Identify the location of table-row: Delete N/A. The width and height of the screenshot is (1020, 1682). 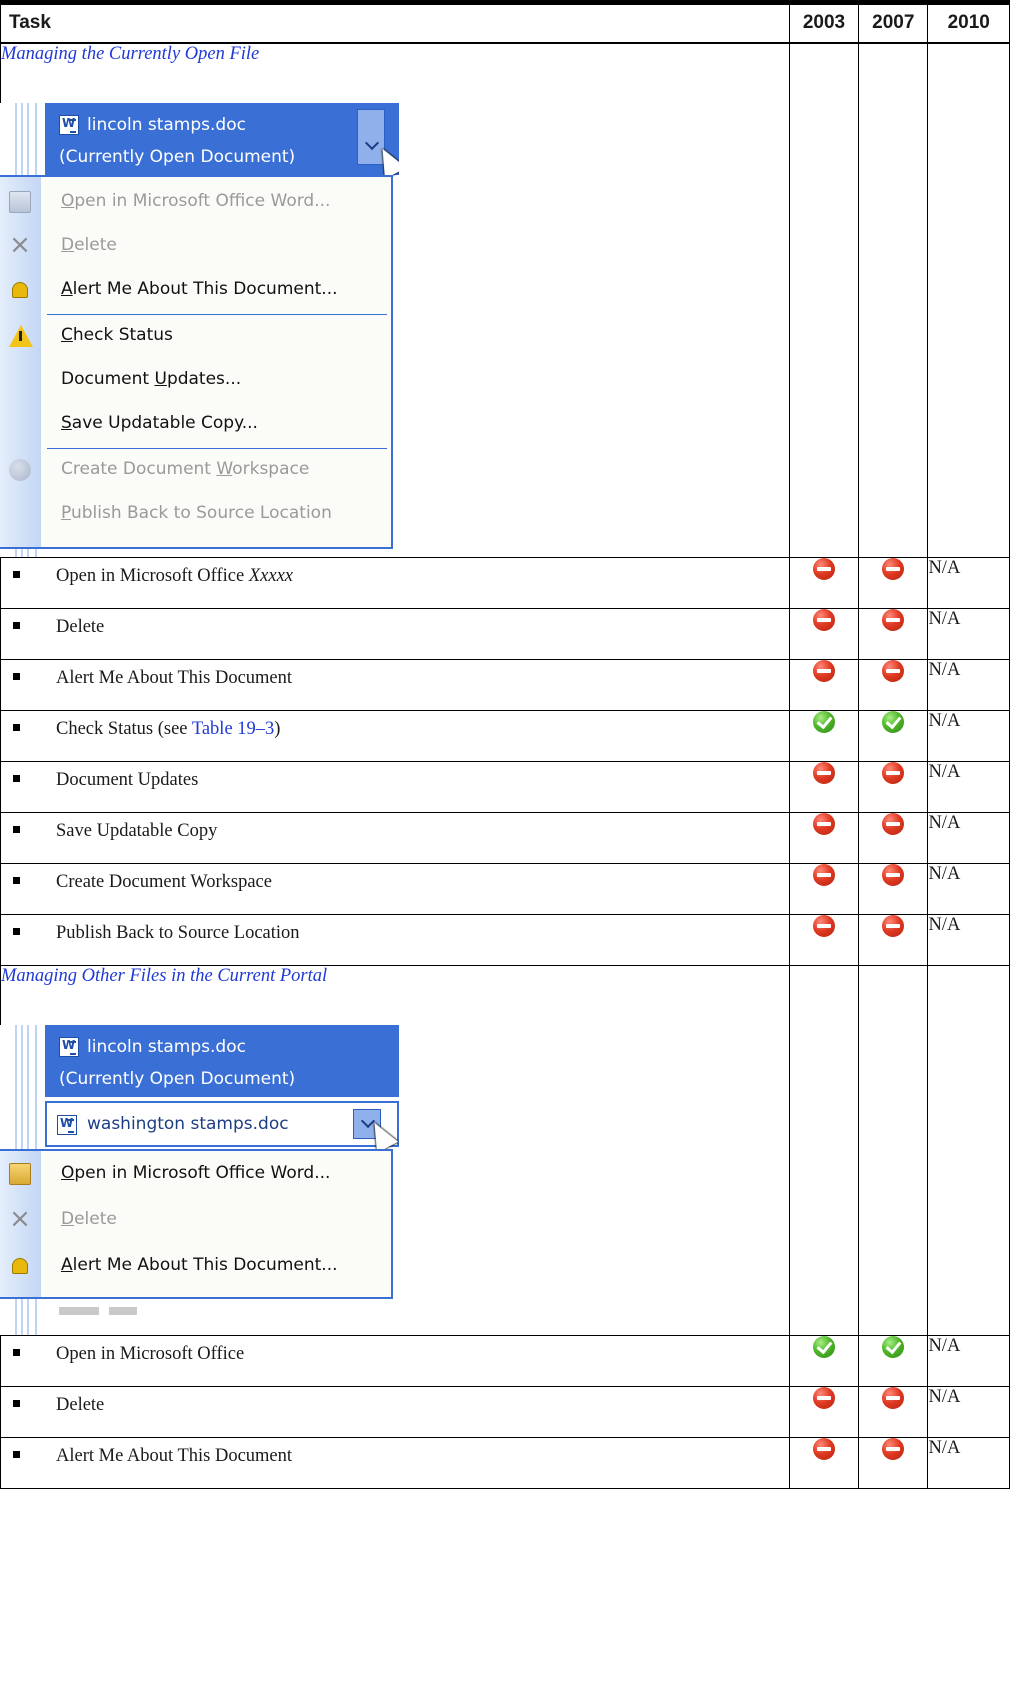
(505, 1411).